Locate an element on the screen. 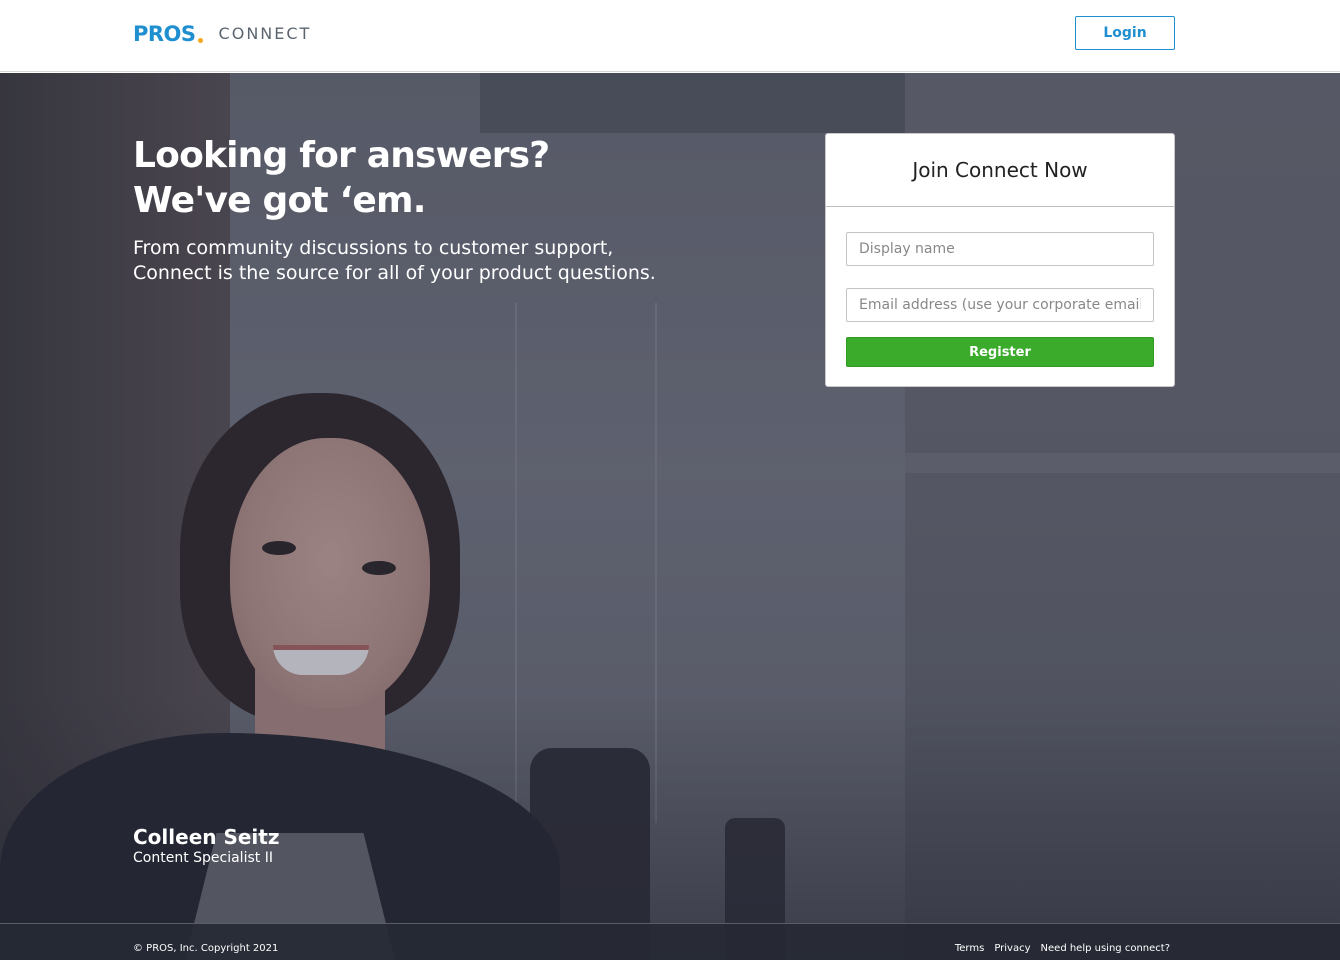 This screenshot has height=960, width=1340. register-button: Register is located at coordinates (1000, 352).